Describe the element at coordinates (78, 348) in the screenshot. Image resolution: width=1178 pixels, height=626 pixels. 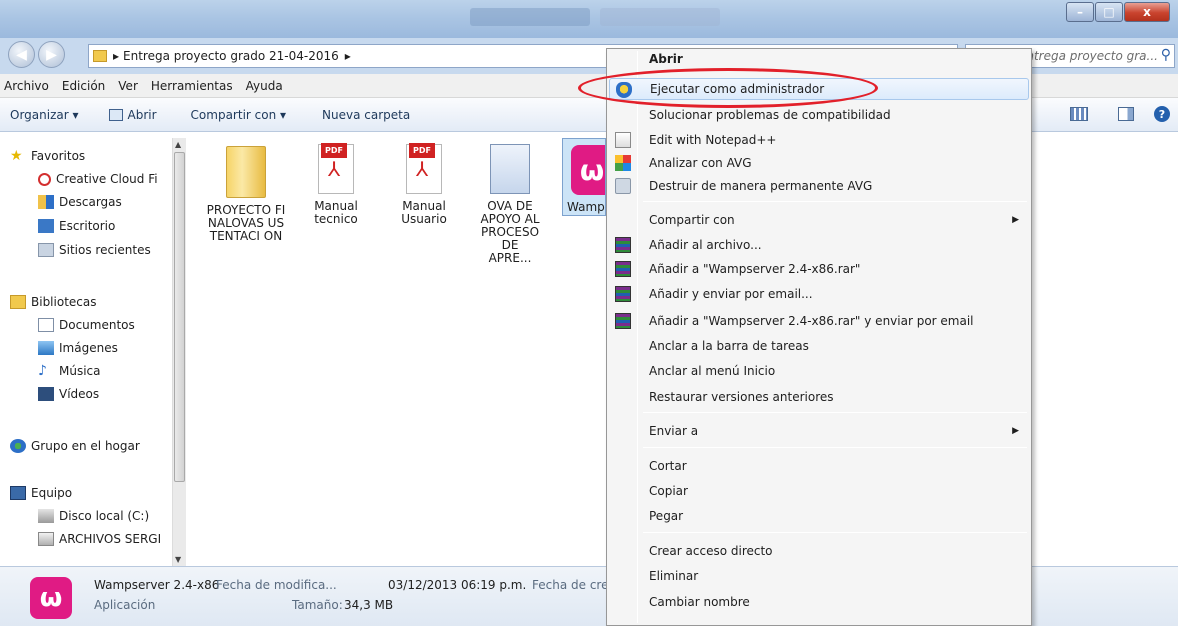
I see `nav-images: Imágenes` at that location.